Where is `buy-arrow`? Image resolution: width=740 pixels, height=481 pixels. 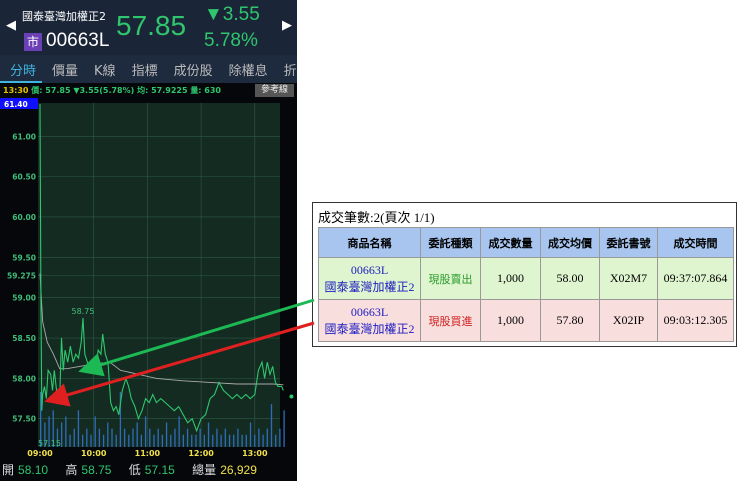
buy-arrow is located at coordinates (179, 364).